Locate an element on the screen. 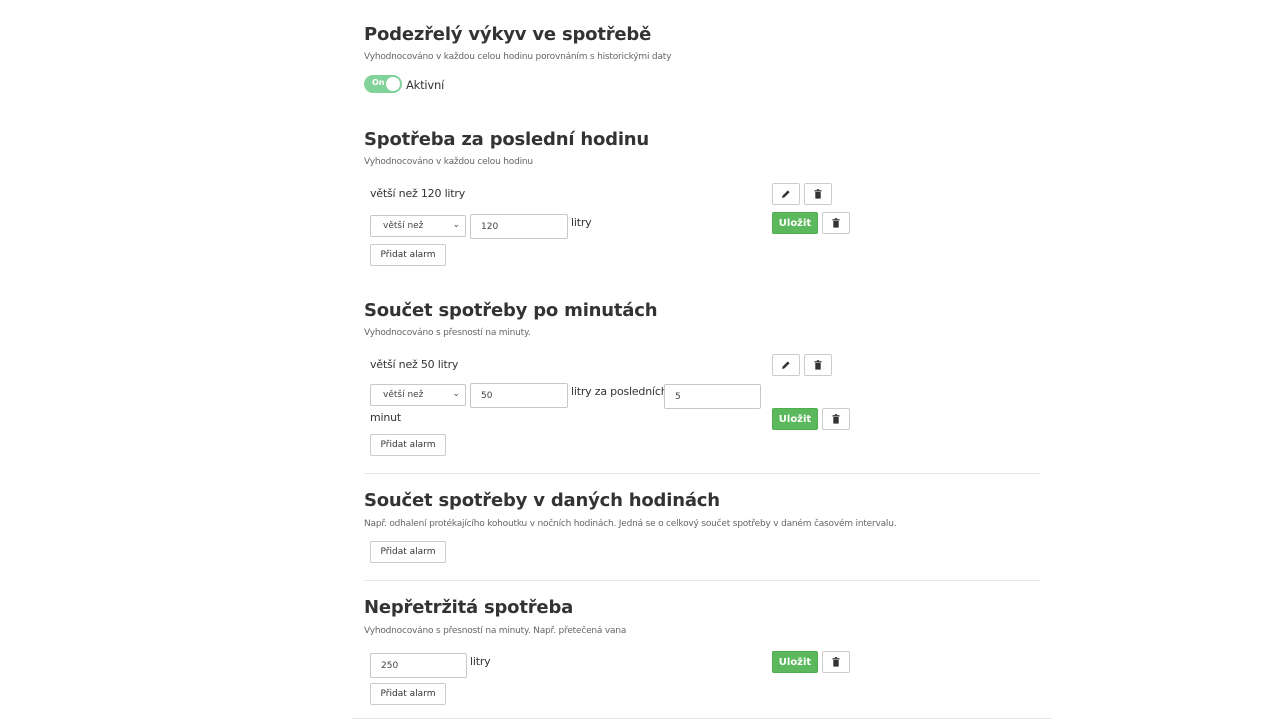 This screenshot has height=720, width=1280. threshold-input: 120 is located at coordinates (519, 226).